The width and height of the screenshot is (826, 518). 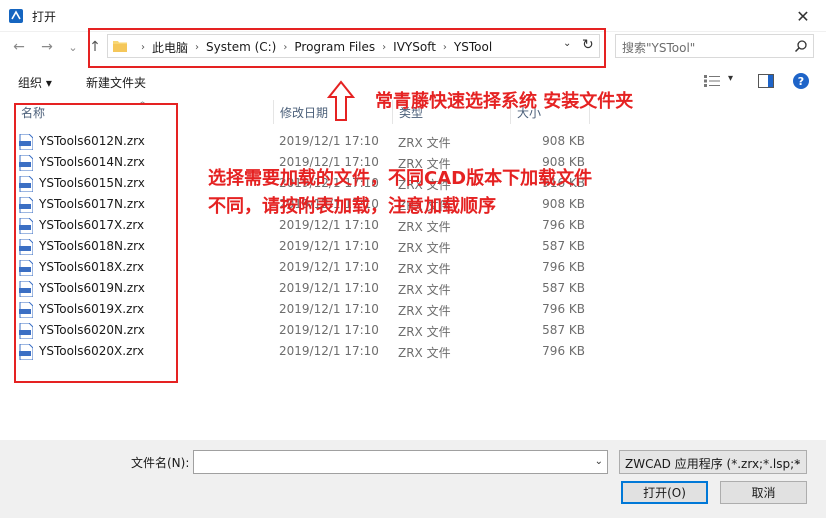 What do you see at coordinates (160, 463) in the screenshot?
I see `filename-label: 文件名(N):` at bounding box center [160, 463].